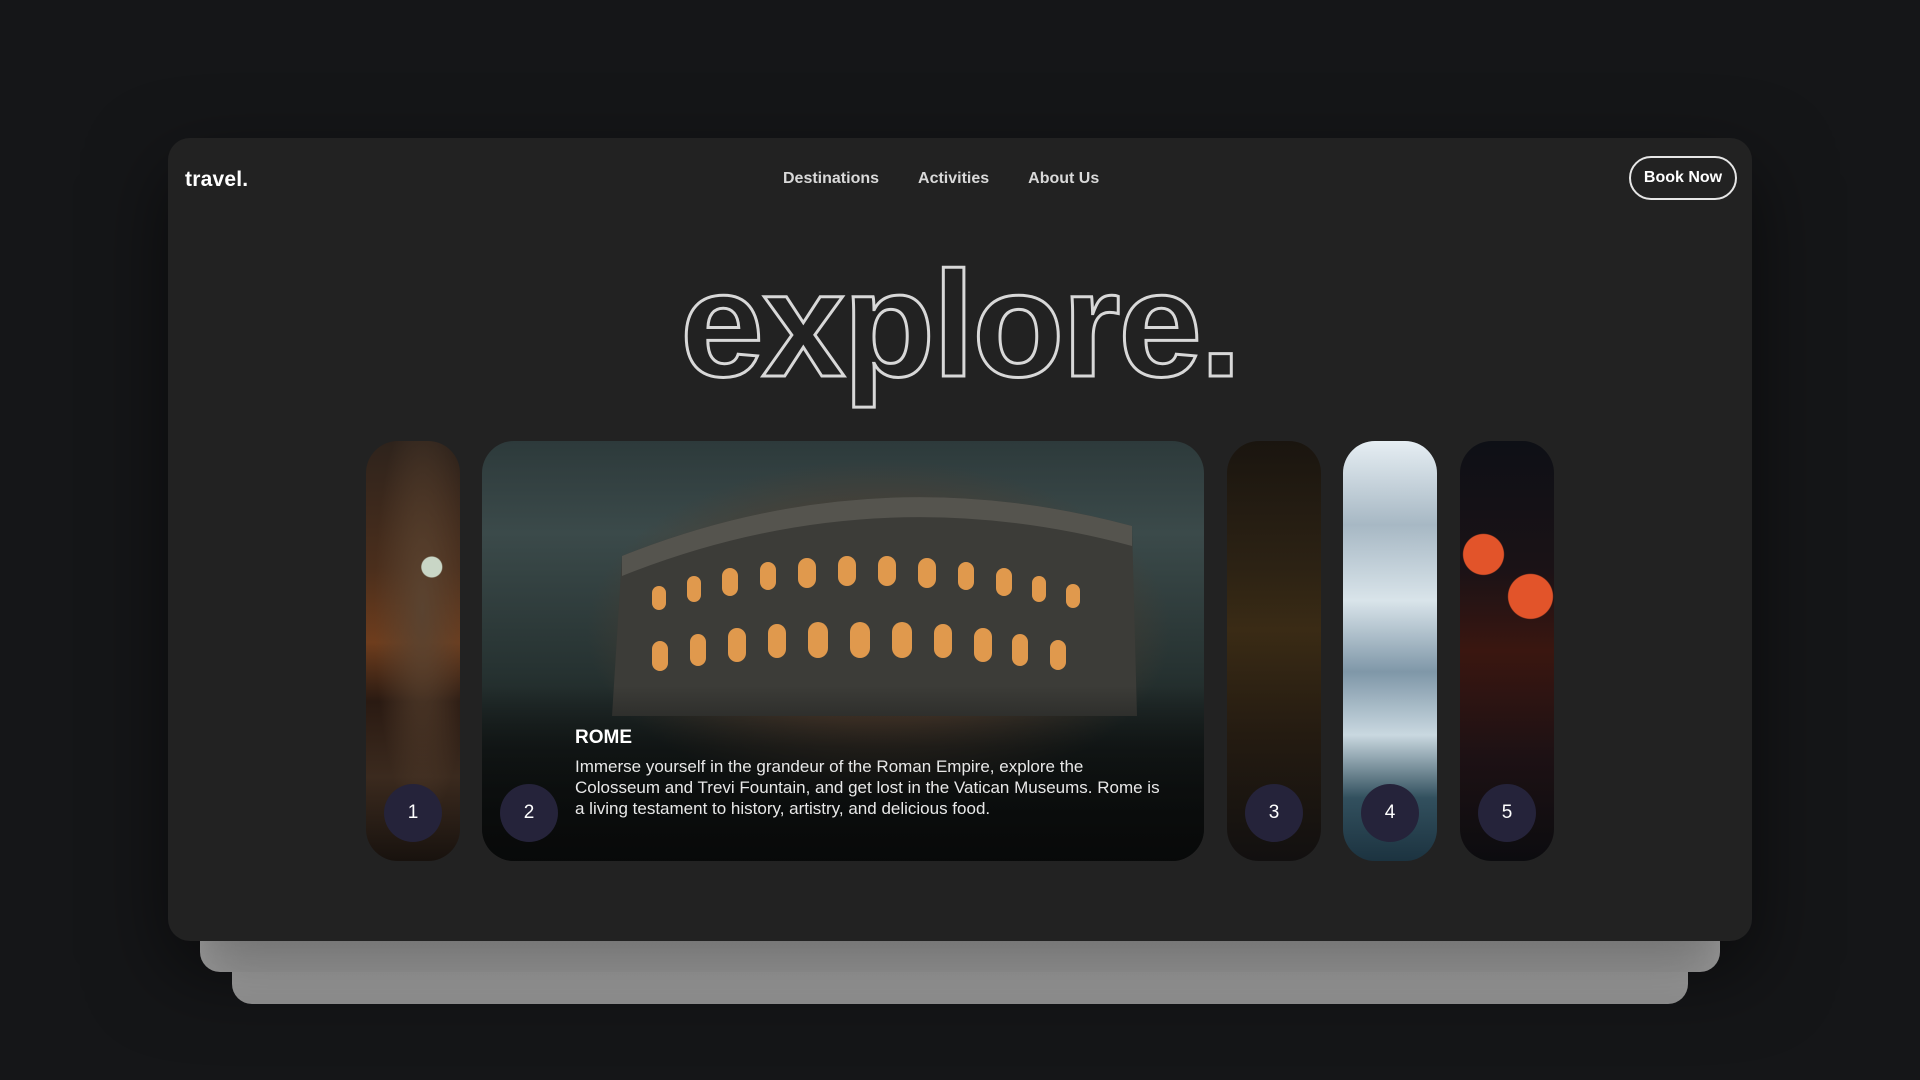 This screenshot has height=1080, width=1920. Describe the element at coordinates (1390, 813) in the screenshot. I see `card-number-badge: 4` at that location.